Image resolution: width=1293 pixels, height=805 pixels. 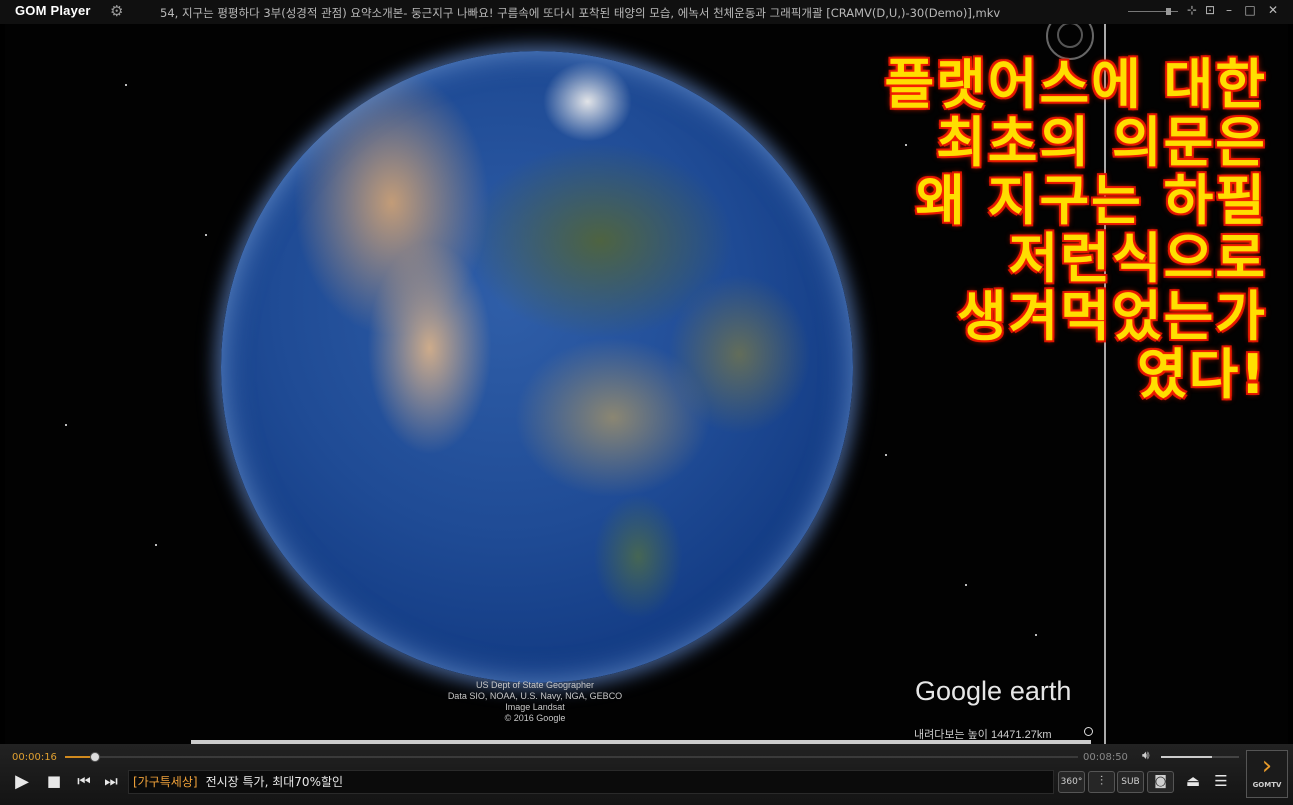 What do you see at coordinates (571, 757) in the screenshot?
I see `seek-bar` at bounding box center [571, 757].